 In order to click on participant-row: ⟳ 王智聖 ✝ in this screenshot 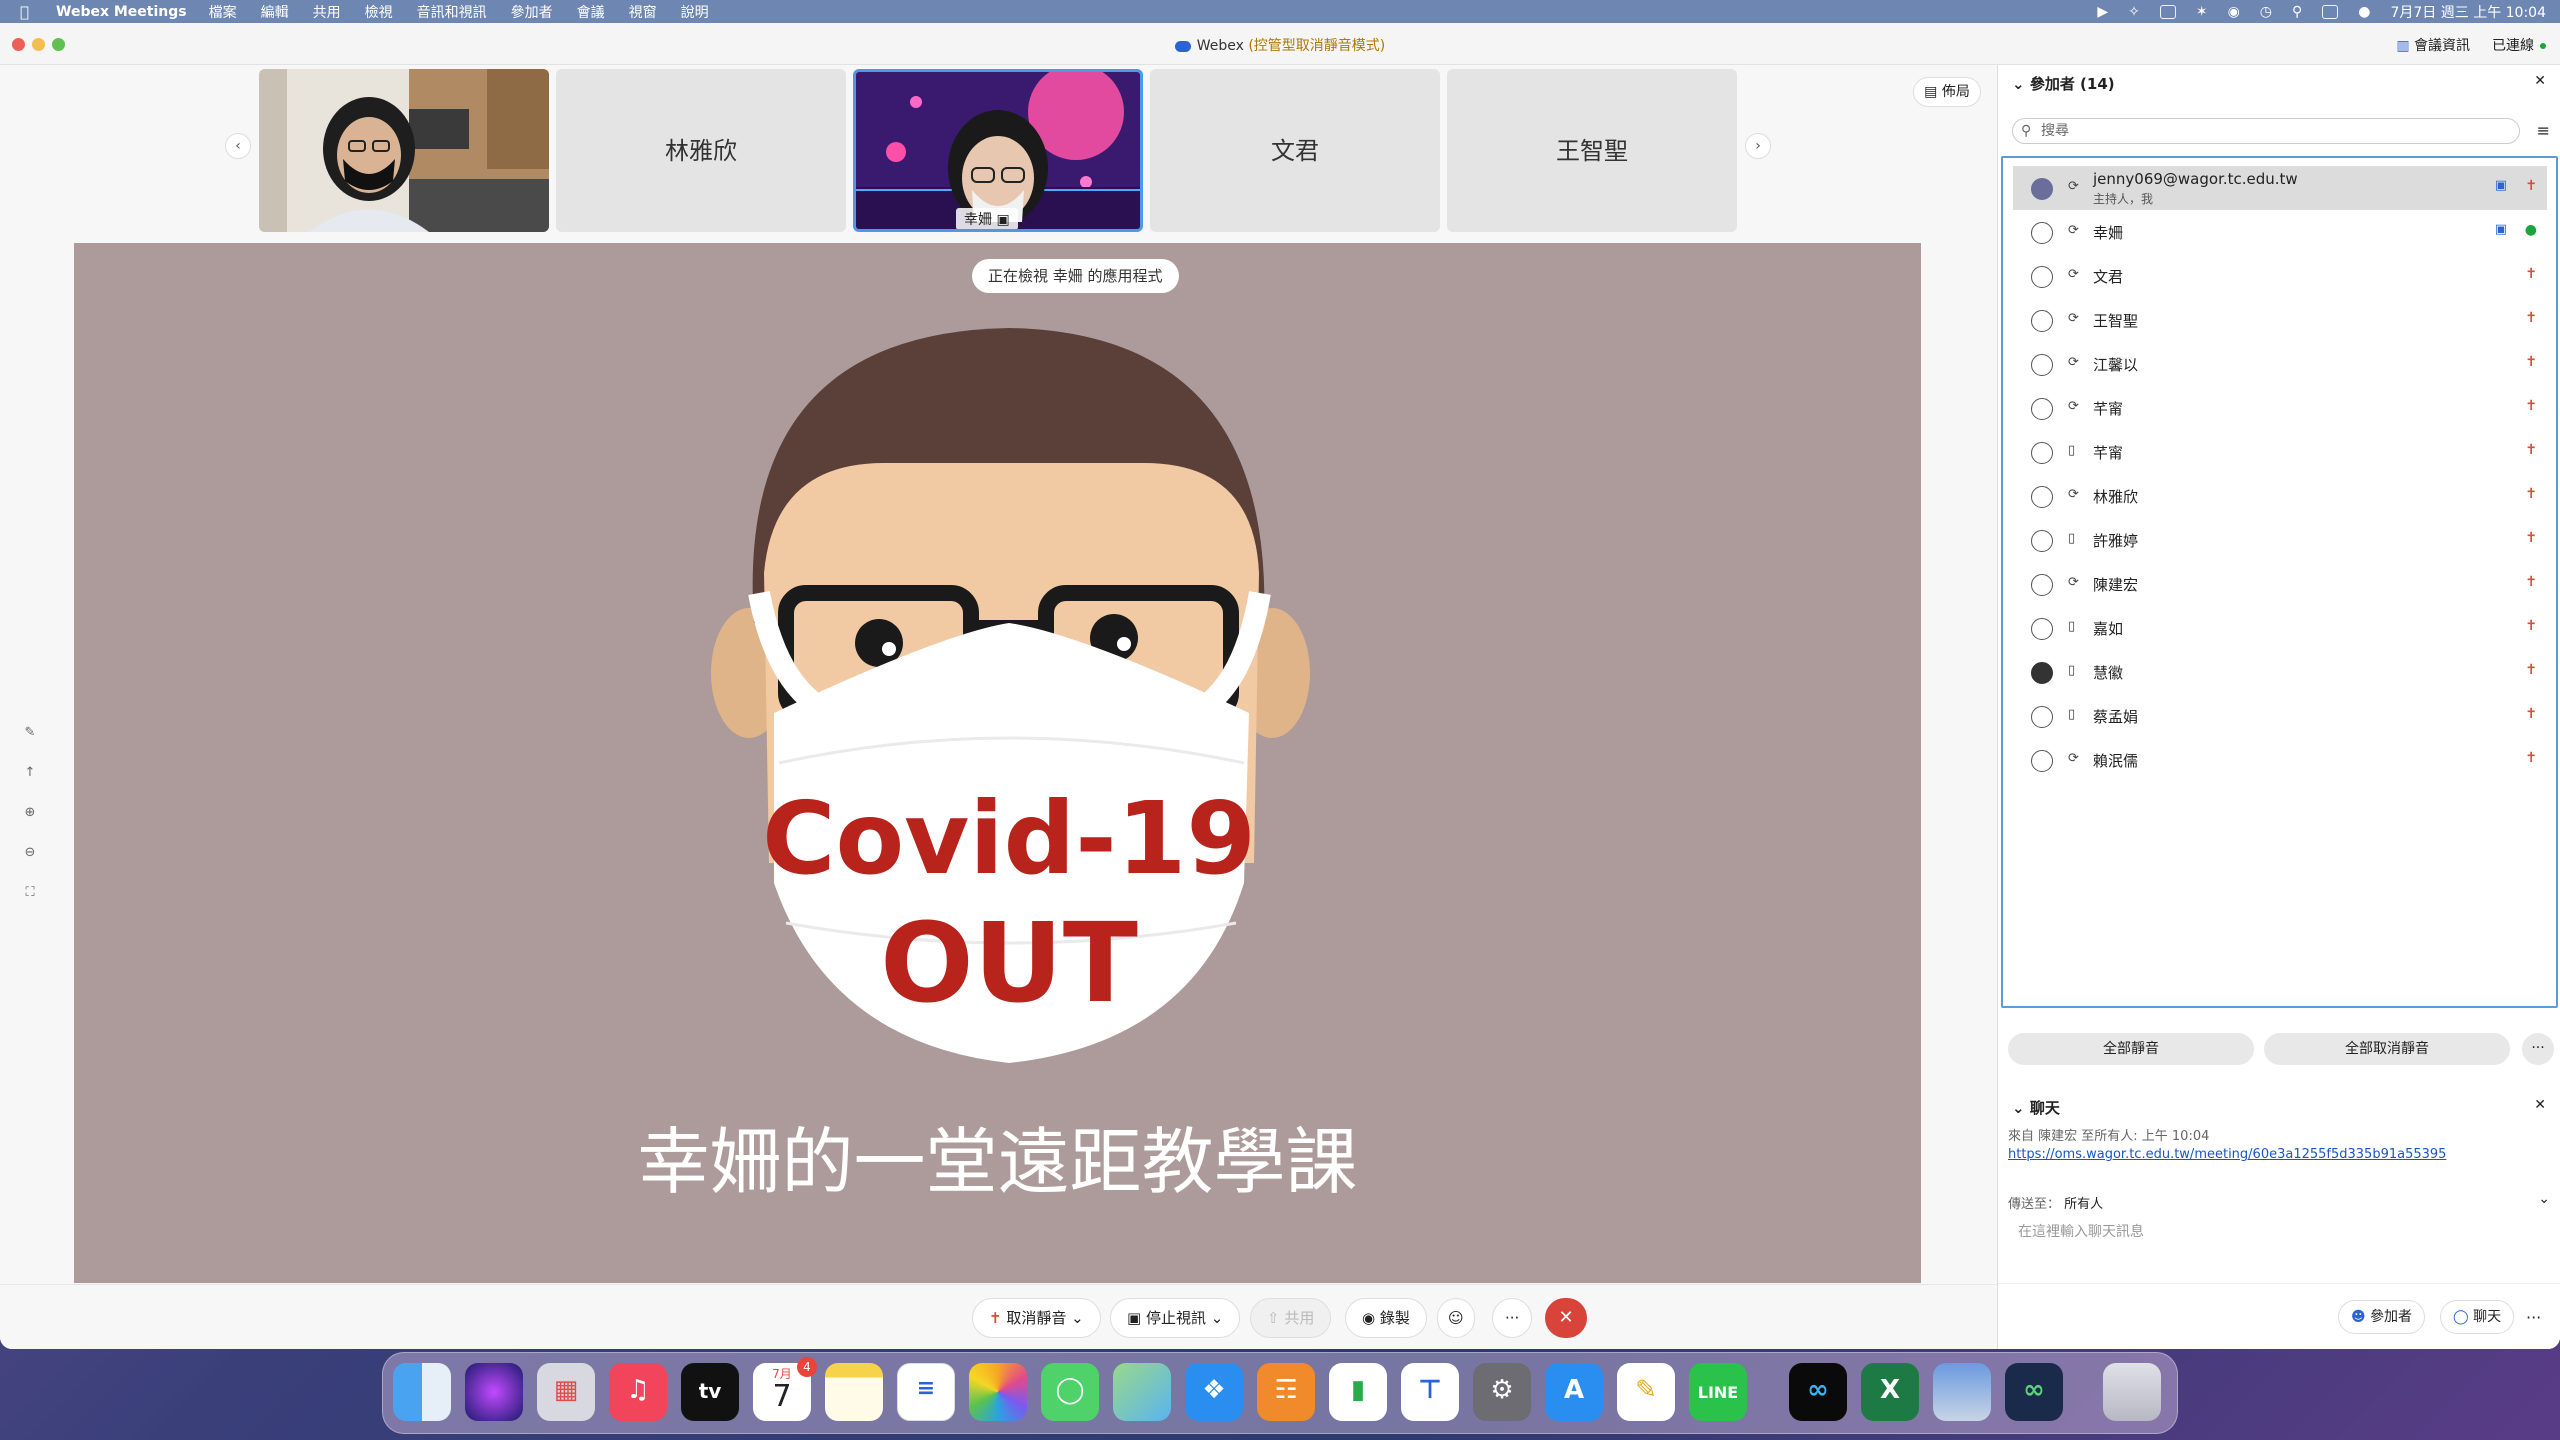, I will do `click(2280, 320)`.